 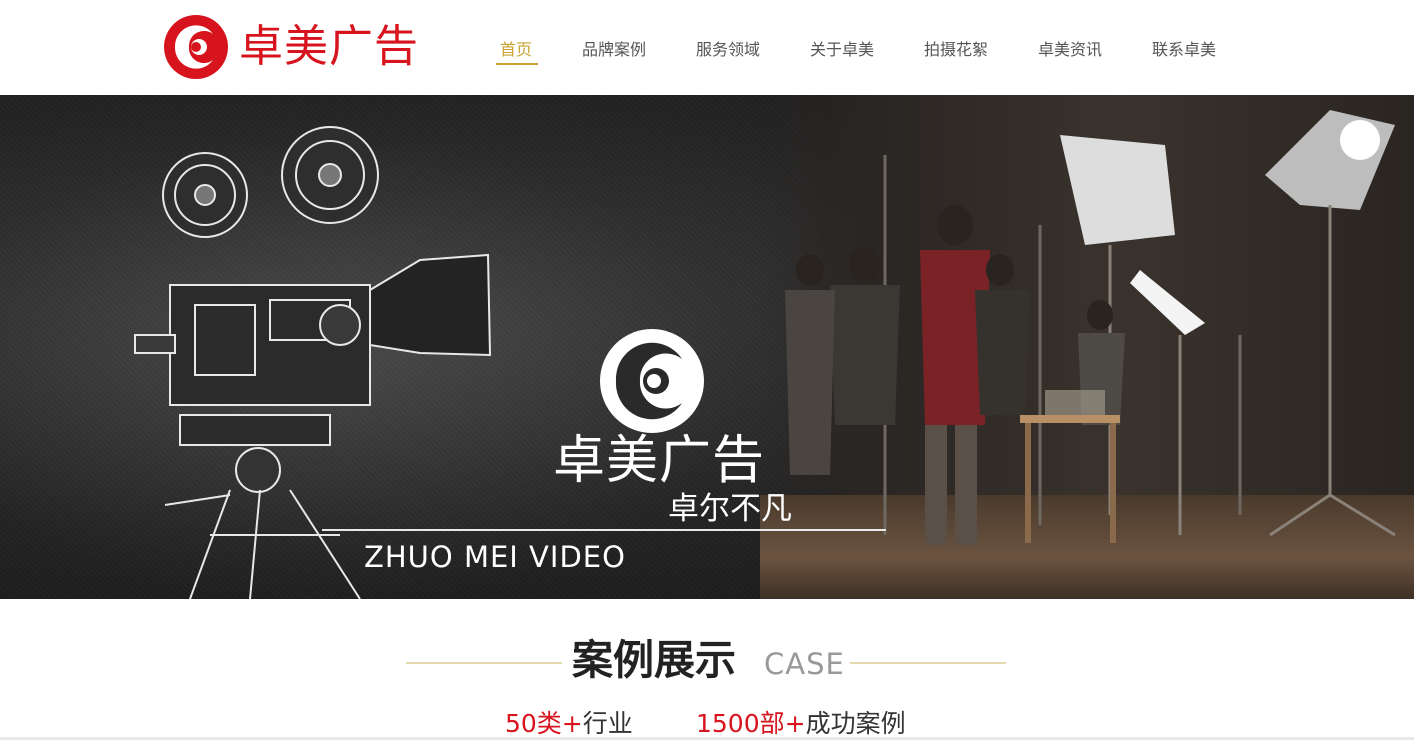 I want to click on case-section-header: 案例展示 CASE, so click(x=707, y=663).